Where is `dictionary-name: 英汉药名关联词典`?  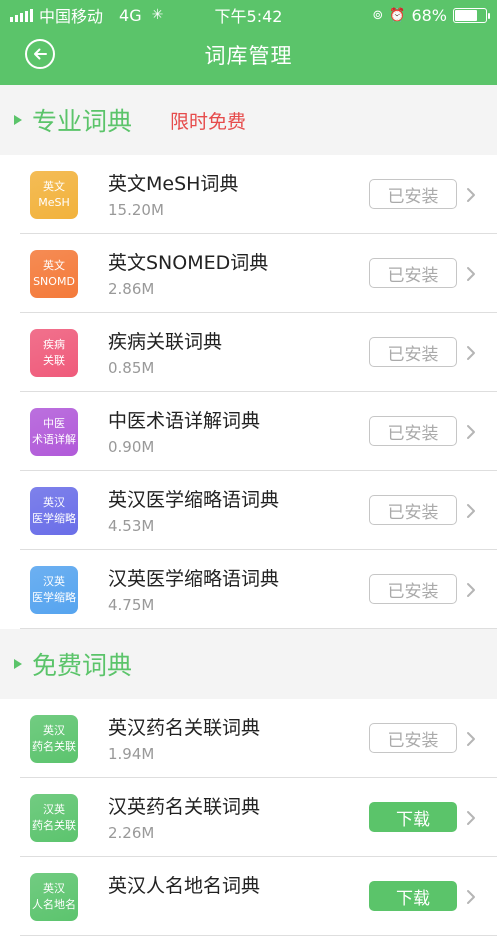
dictionary-name: 英汉药名关联词典 is located at coordinates (184, 728).